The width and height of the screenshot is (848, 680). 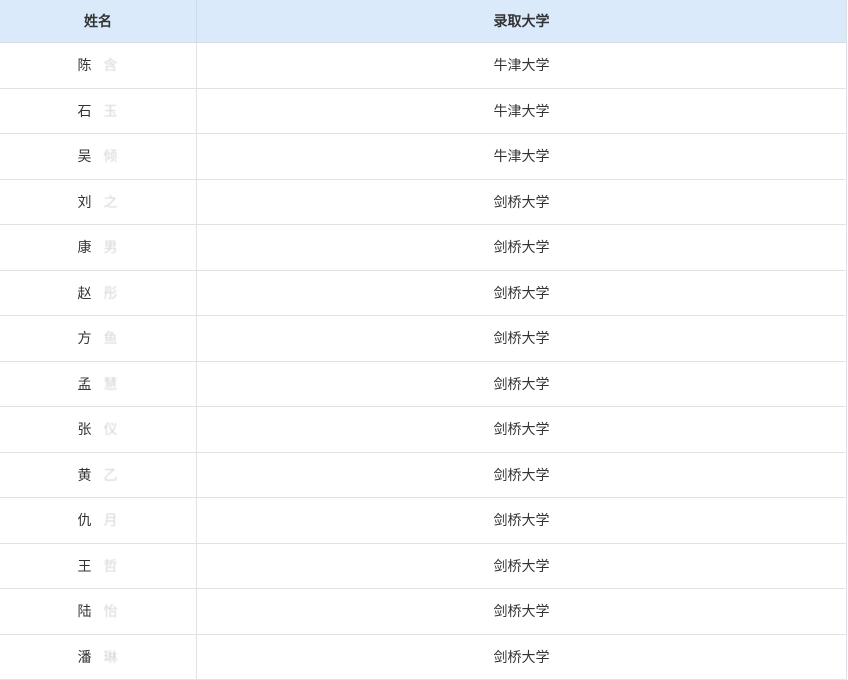 What do you see at coordinates (111, 521) in the screenshot?
I see `name-given-faded: 月` at bounding box center [111, 521].